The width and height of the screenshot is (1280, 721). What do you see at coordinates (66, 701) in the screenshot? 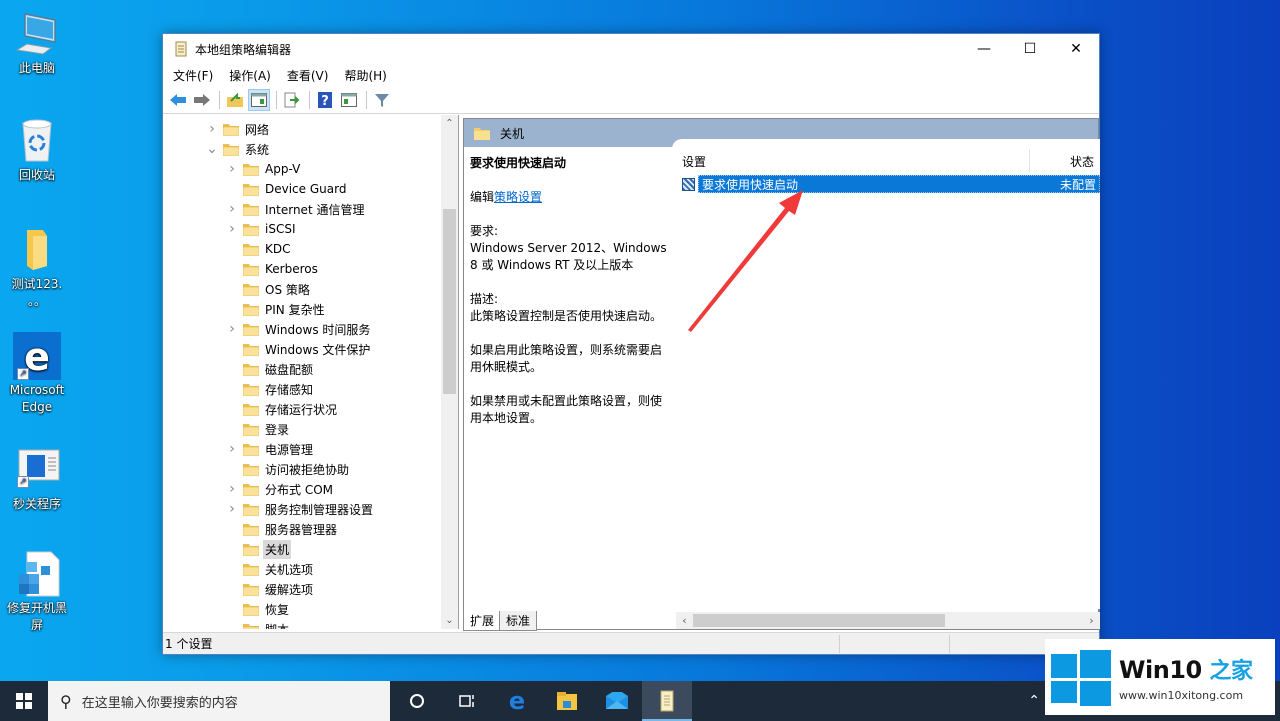
I see `search-icon: ⚲` at bounding box center [66, 701].